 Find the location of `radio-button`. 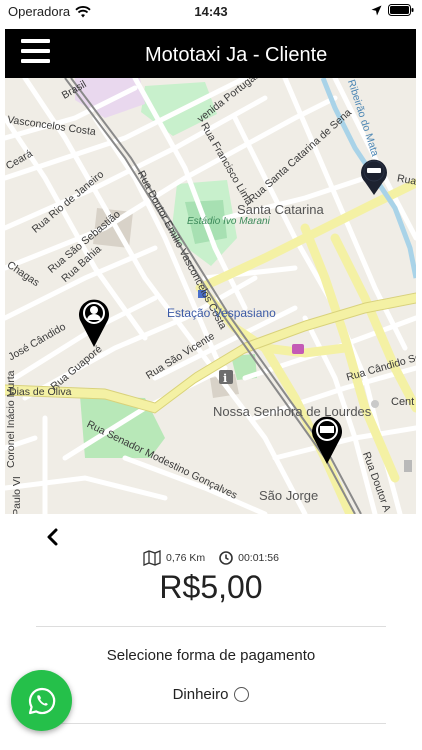

radio-button is located at coordinates (242, 694).